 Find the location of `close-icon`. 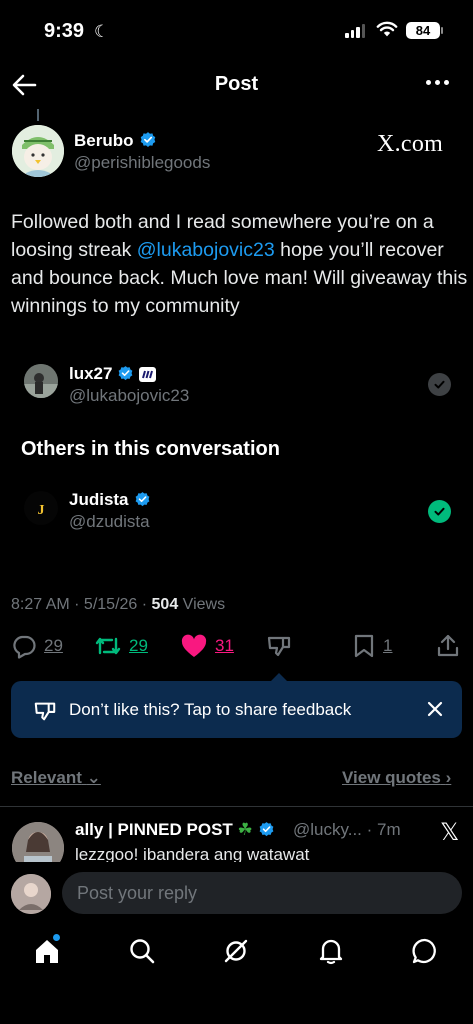

close-icon is located at coordinates (435, 709).